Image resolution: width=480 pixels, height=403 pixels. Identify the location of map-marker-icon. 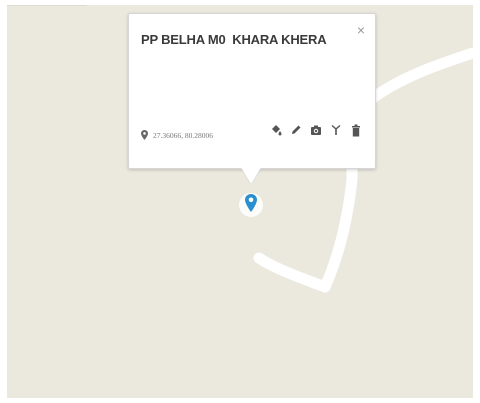
(251, 205).